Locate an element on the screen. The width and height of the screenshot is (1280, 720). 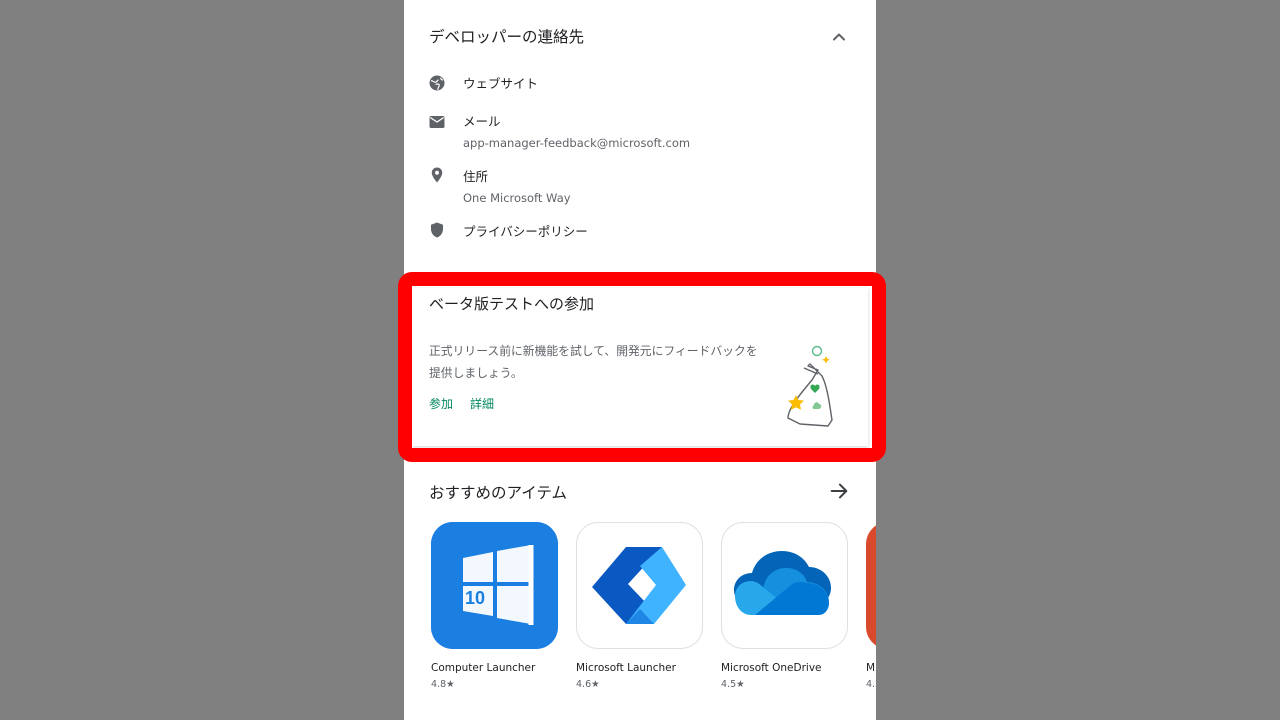
app-name: Computer Launcher is located at coordinates (483, 668).